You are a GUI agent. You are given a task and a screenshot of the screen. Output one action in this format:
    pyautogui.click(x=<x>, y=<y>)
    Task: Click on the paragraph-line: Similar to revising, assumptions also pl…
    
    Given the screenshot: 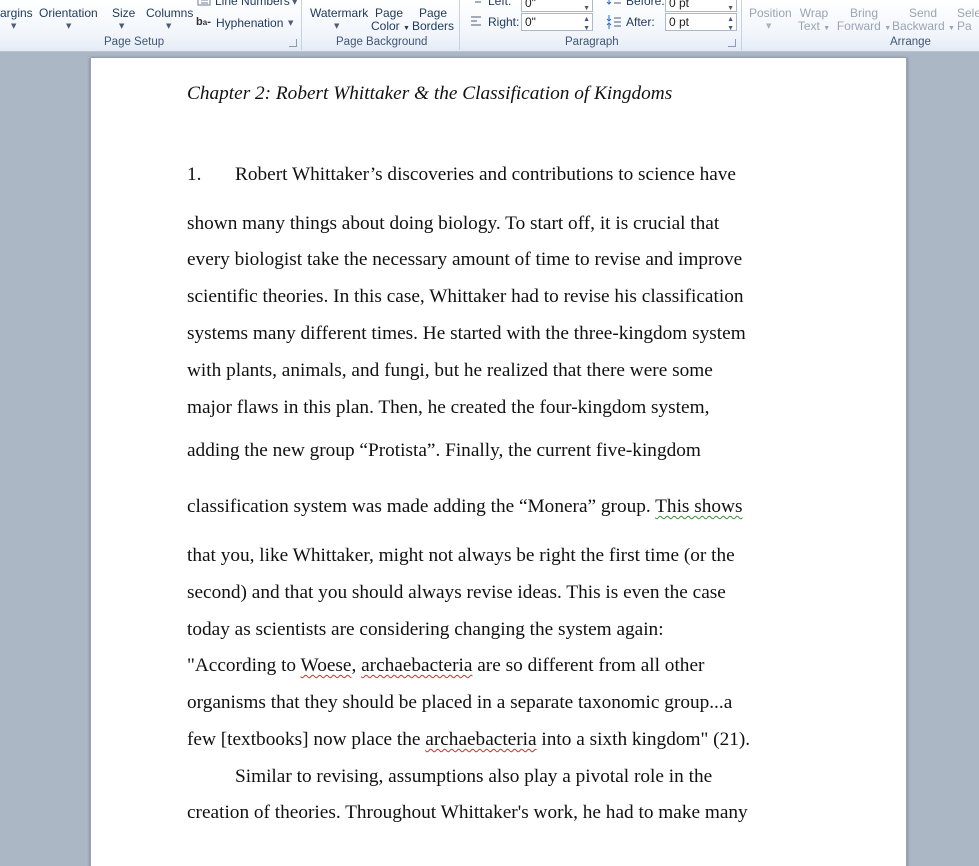 What is the action you would take?
    pyautogui.click(x=474, y=776)
    